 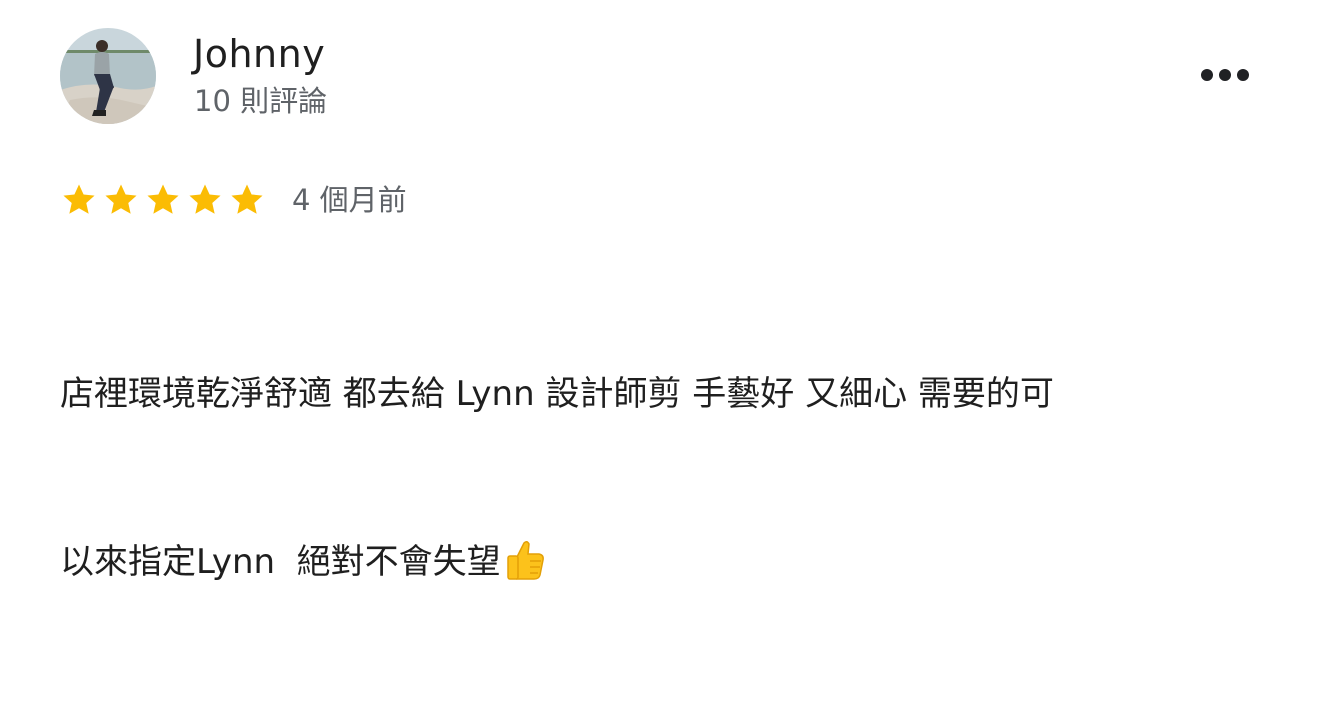 I want to click on rating-row: 4 個月前, so click(x=233, y=200).